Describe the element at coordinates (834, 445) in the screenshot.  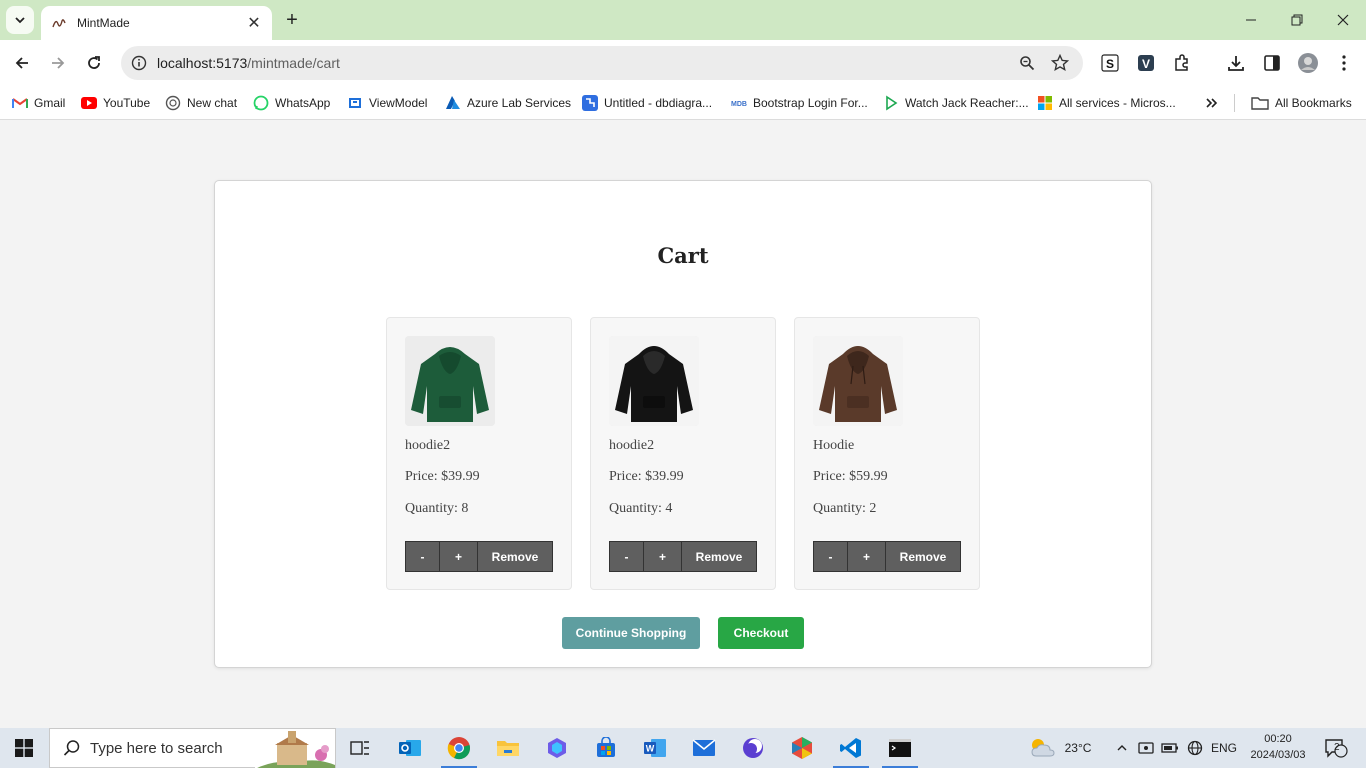
I see `item-name: Hoodie` at that location.